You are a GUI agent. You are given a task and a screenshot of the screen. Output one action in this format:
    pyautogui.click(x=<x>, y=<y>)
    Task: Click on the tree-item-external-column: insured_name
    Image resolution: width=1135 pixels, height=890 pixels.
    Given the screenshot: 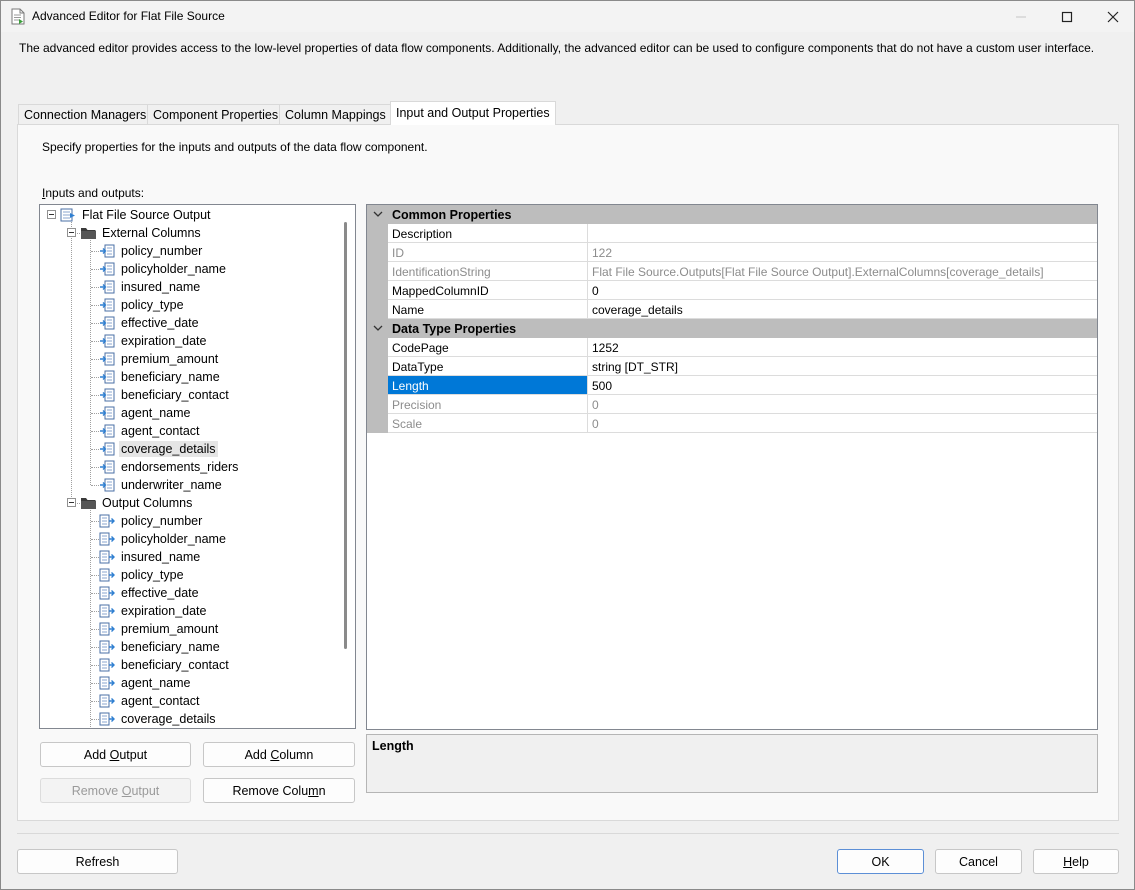 What is the action you would take?
    pyautogui.click(x=150, y=287)
    